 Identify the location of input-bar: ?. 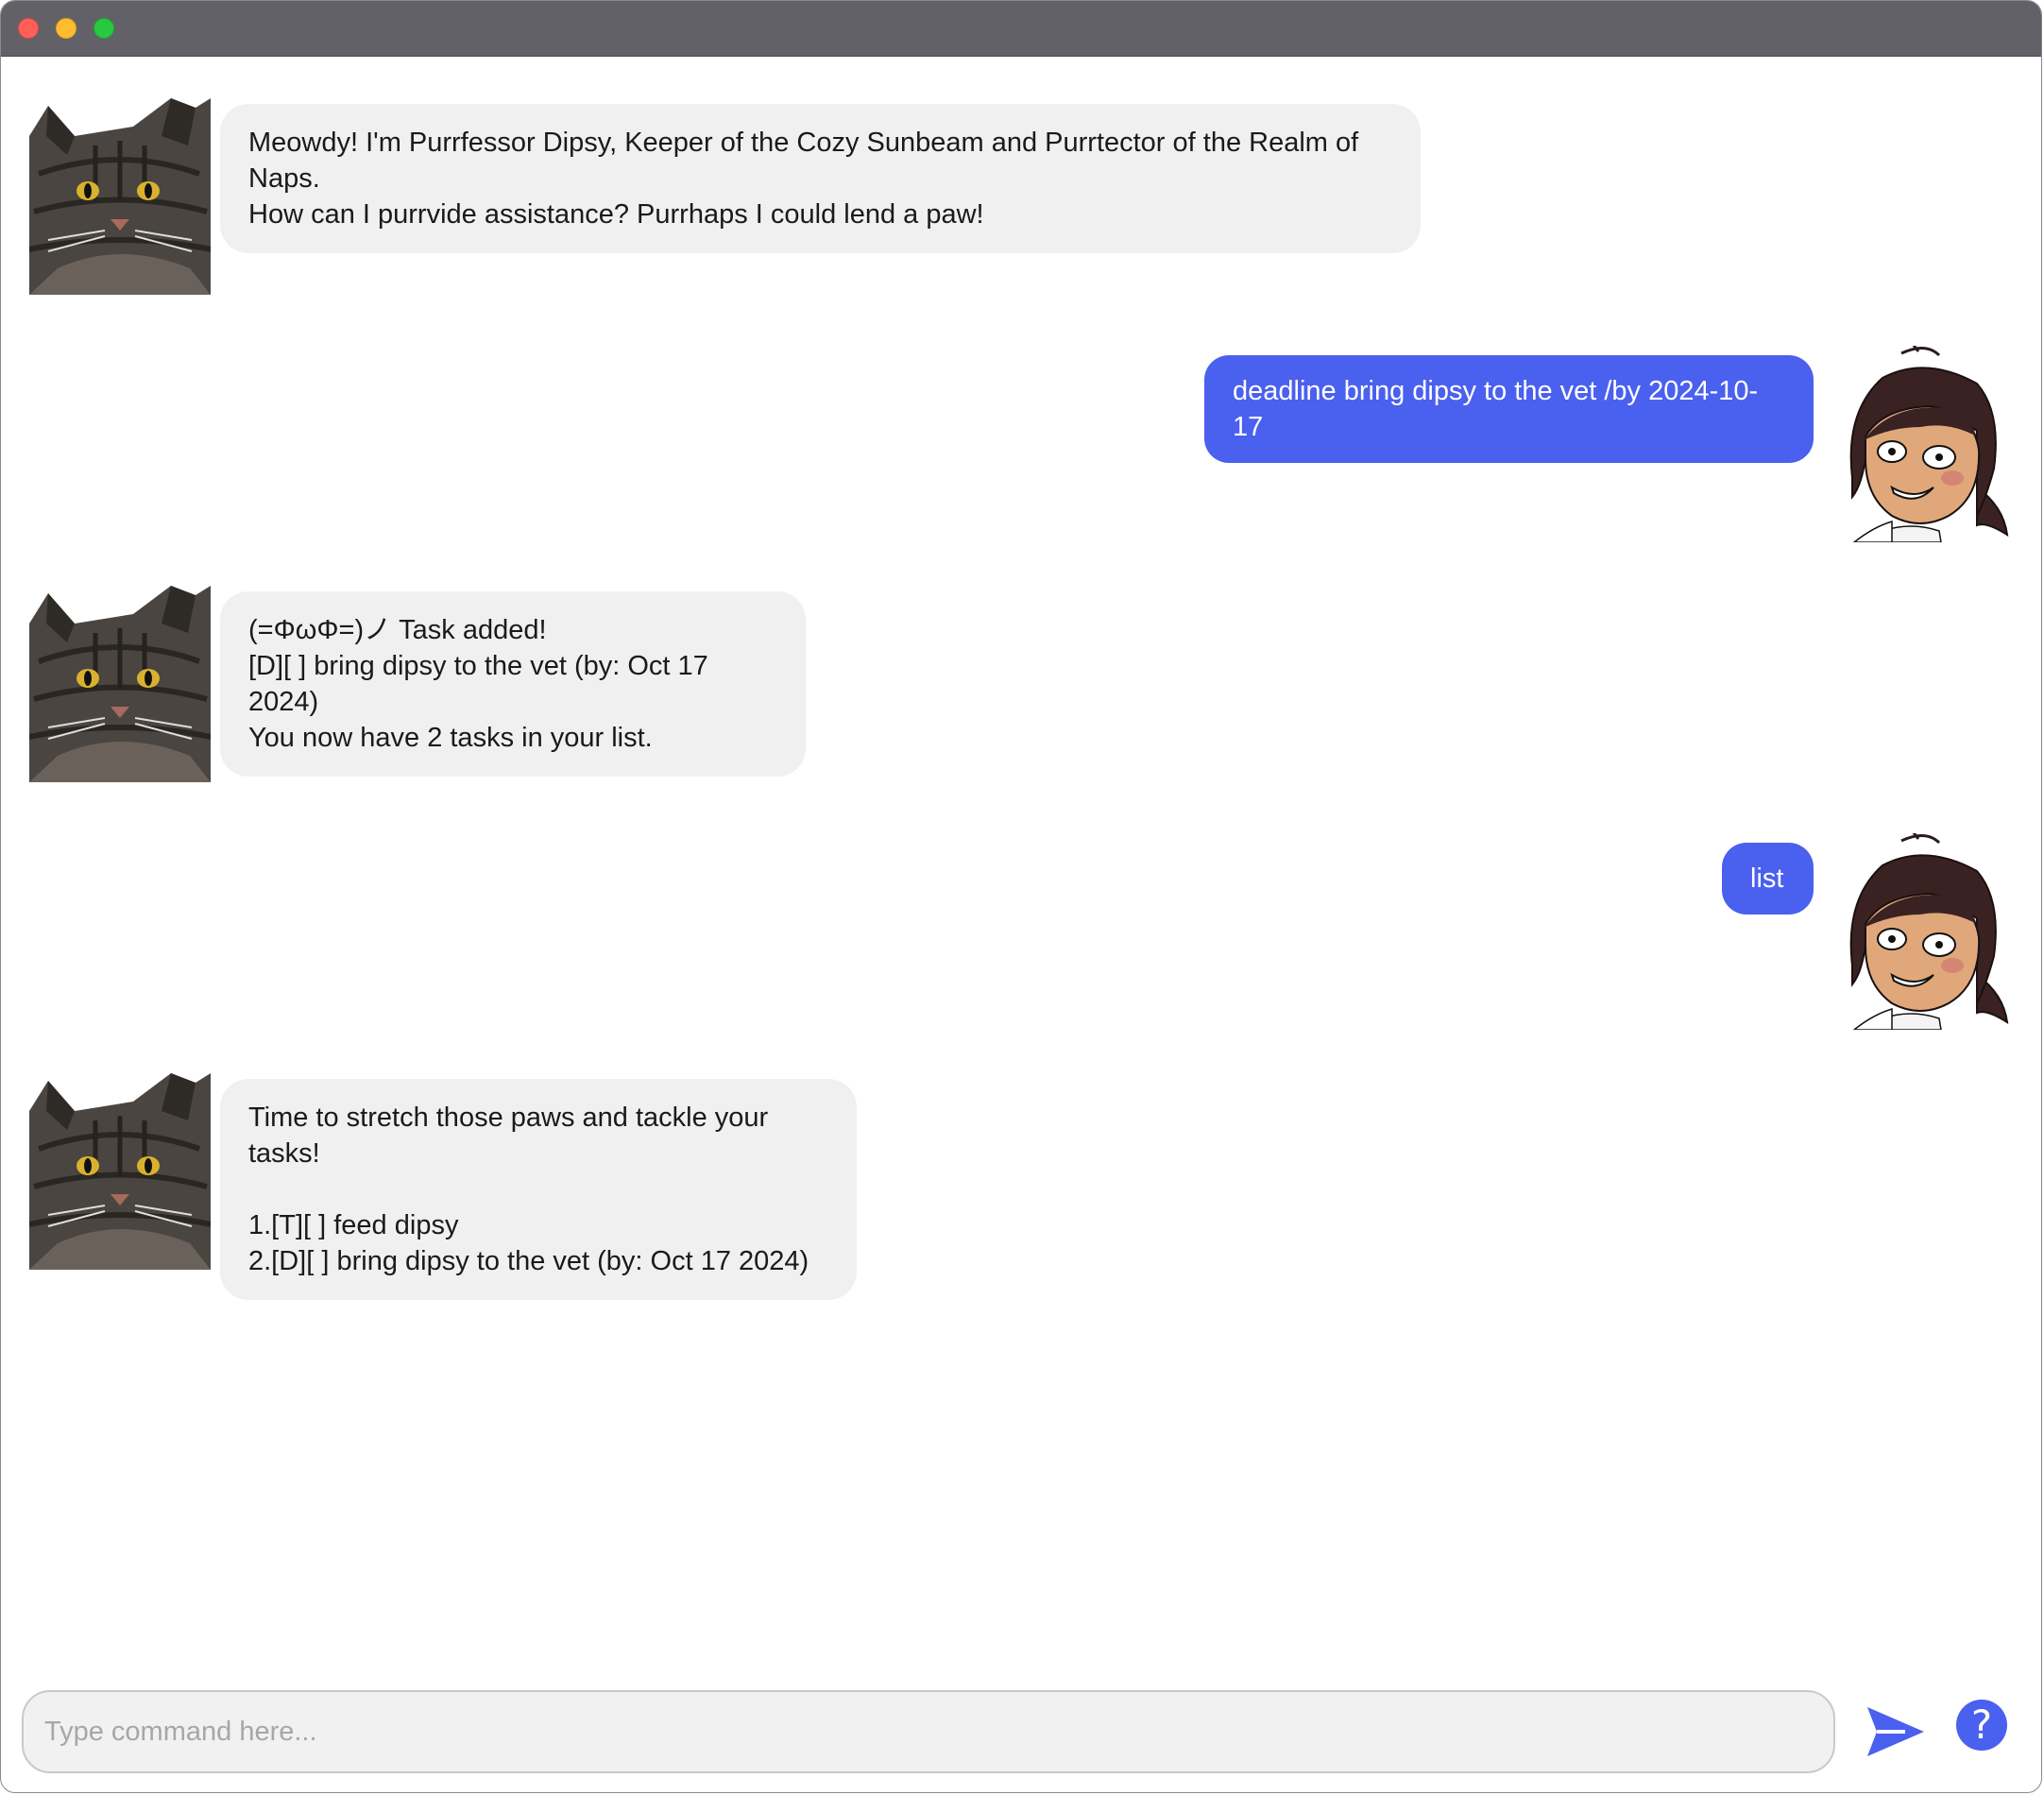
(1021, 1732).